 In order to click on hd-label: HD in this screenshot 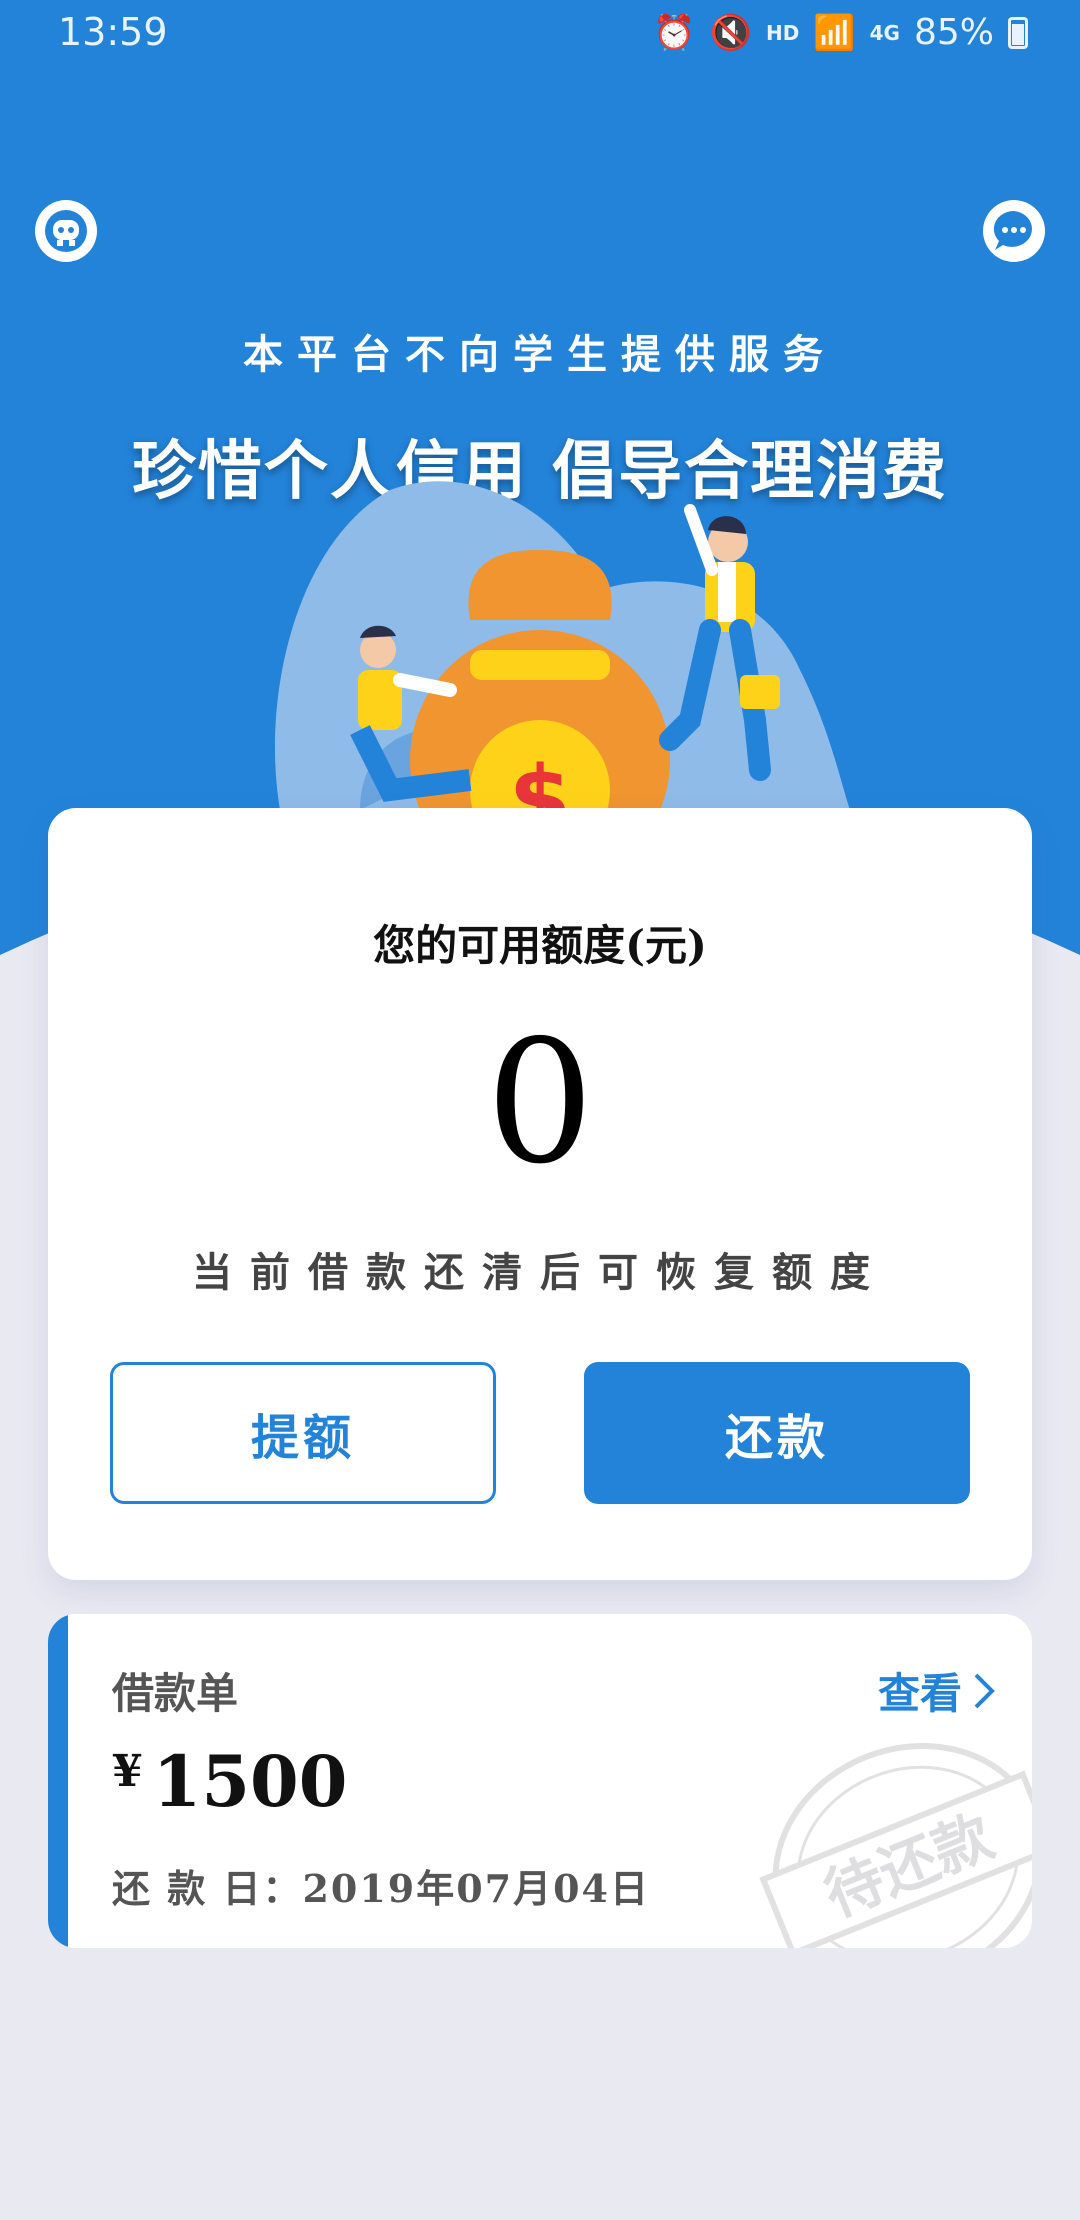, I will do `click(782, 32)`.